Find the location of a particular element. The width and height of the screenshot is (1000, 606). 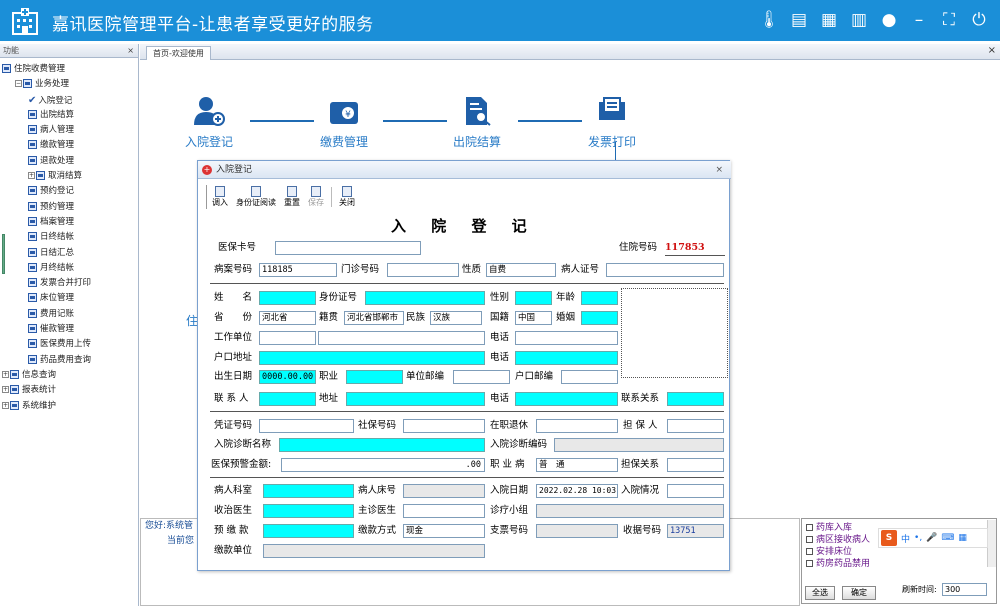

birthday-input: 0000.00.00 is located at coordinates (287, 377).